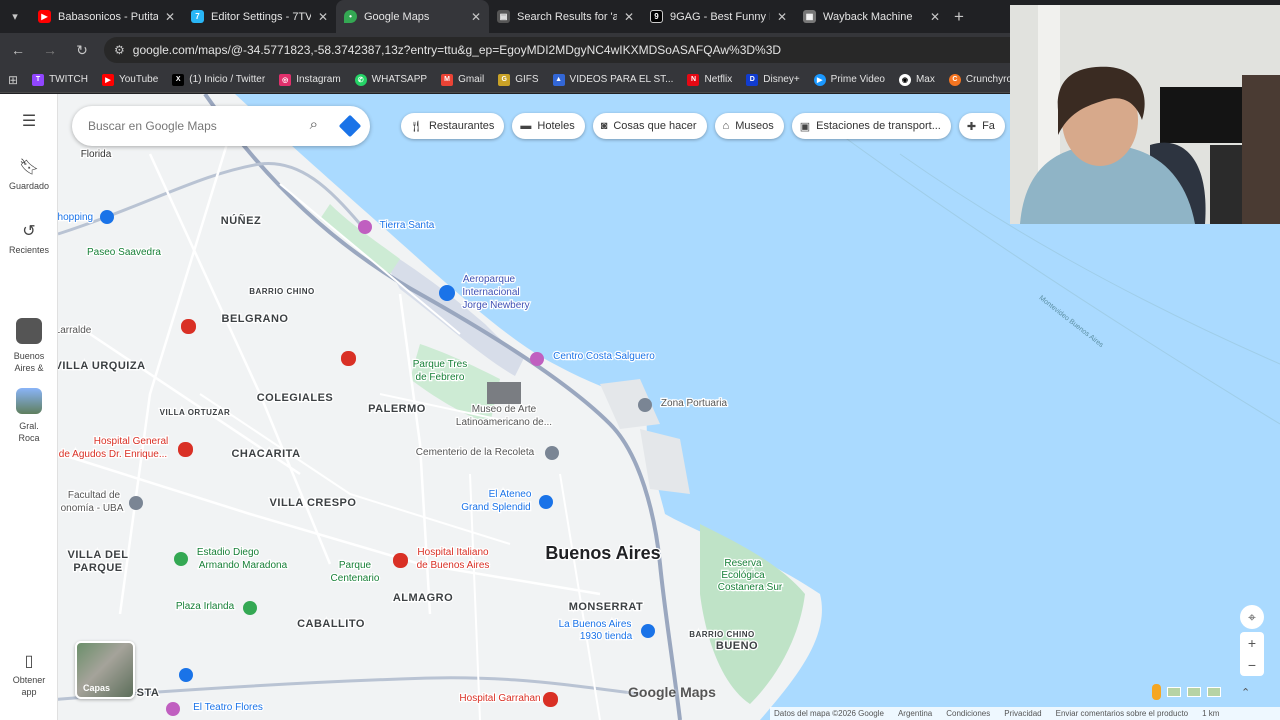  What do you see at coordinates (181, 559) in the screenshot?
I see `stadium-pin-icon` at bounding box center [181, 559].